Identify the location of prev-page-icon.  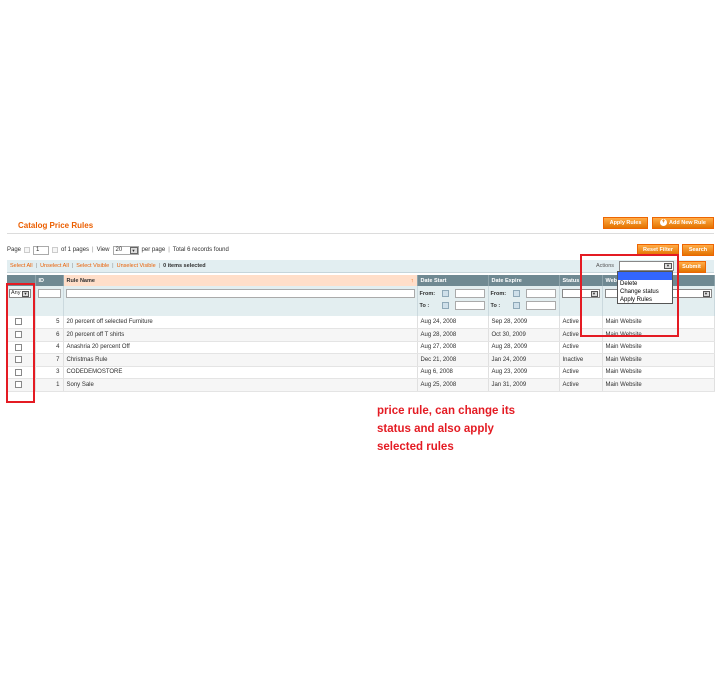
(27, 250).